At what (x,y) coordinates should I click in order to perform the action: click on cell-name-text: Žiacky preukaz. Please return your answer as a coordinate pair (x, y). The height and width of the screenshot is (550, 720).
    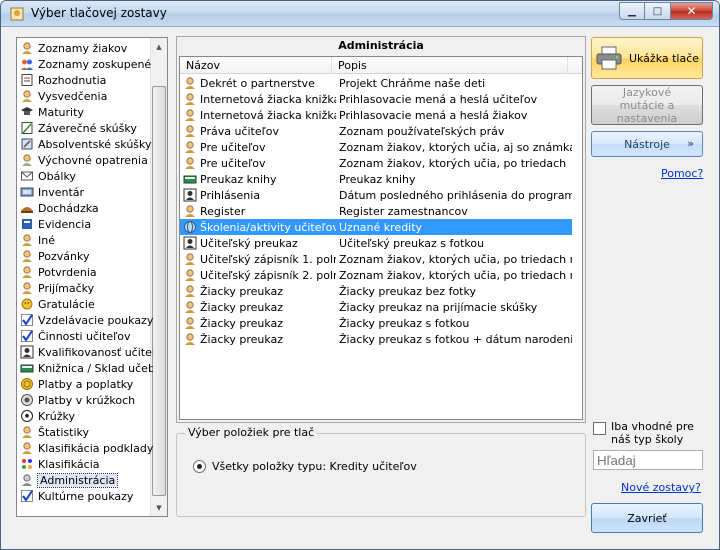
    Looking at the image, I should click on (242, 291).